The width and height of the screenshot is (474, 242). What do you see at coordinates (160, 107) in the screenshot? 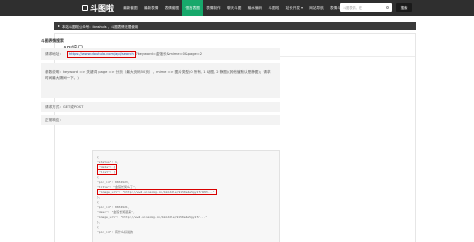
I see `method-row: 请求方式：GET或POST` at bounding box center [160, 107].